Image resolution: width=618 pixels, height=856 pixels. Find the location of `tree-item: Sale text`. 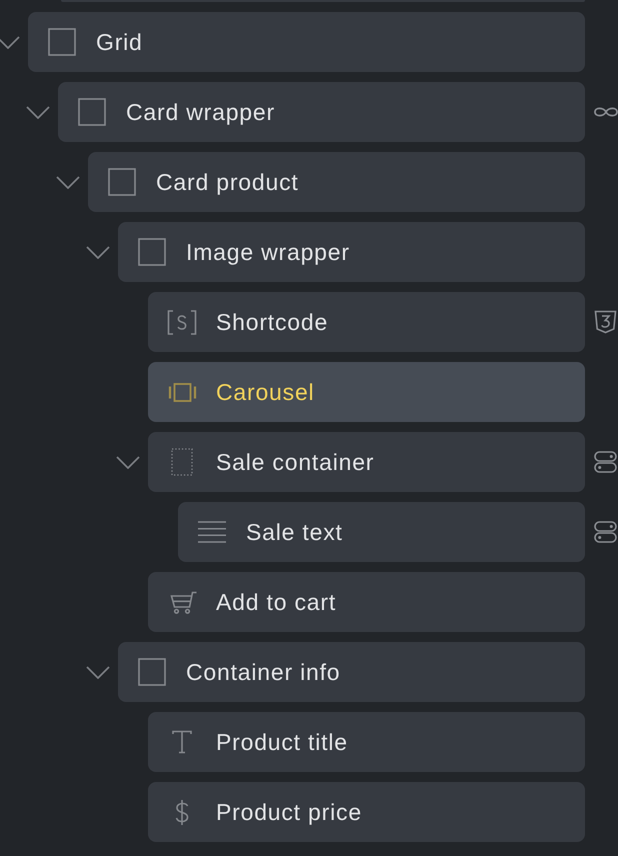

tree-item: Sale text is located at coordinates (381, 532).